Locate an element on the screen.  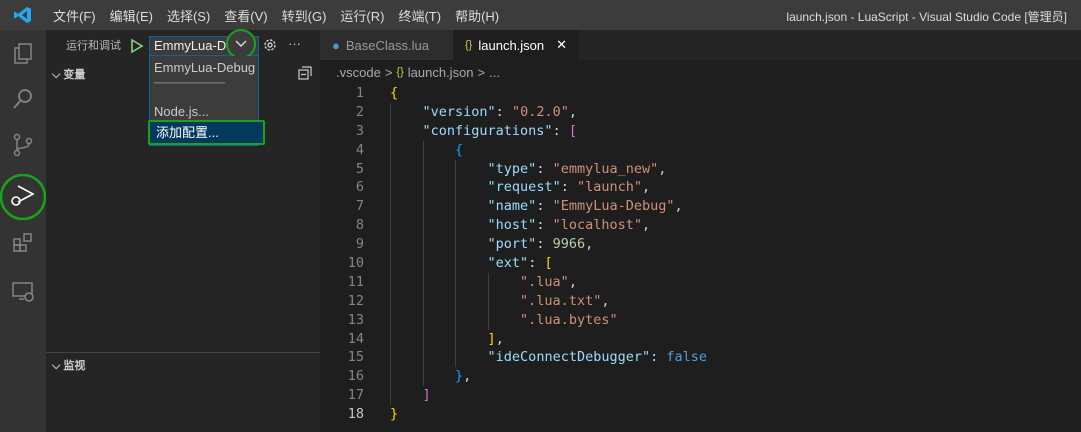
menu-item: 编辑(E) is located at coordinates (131, 15).